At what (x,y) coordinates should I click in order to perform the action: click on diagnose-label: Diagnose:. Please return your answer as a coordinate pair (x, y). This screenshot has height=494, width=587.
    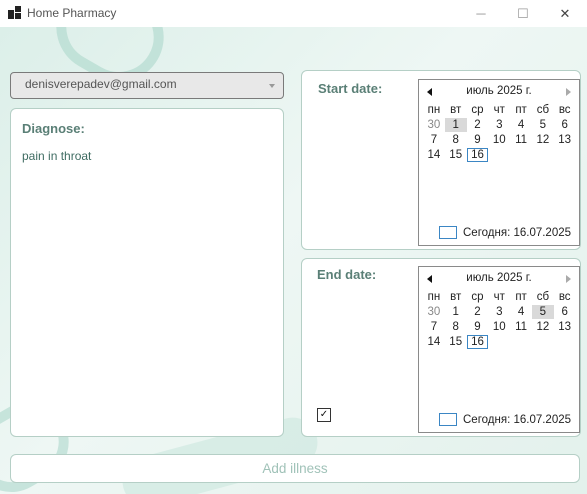
    Looking at the image, I should click on (53, 128).